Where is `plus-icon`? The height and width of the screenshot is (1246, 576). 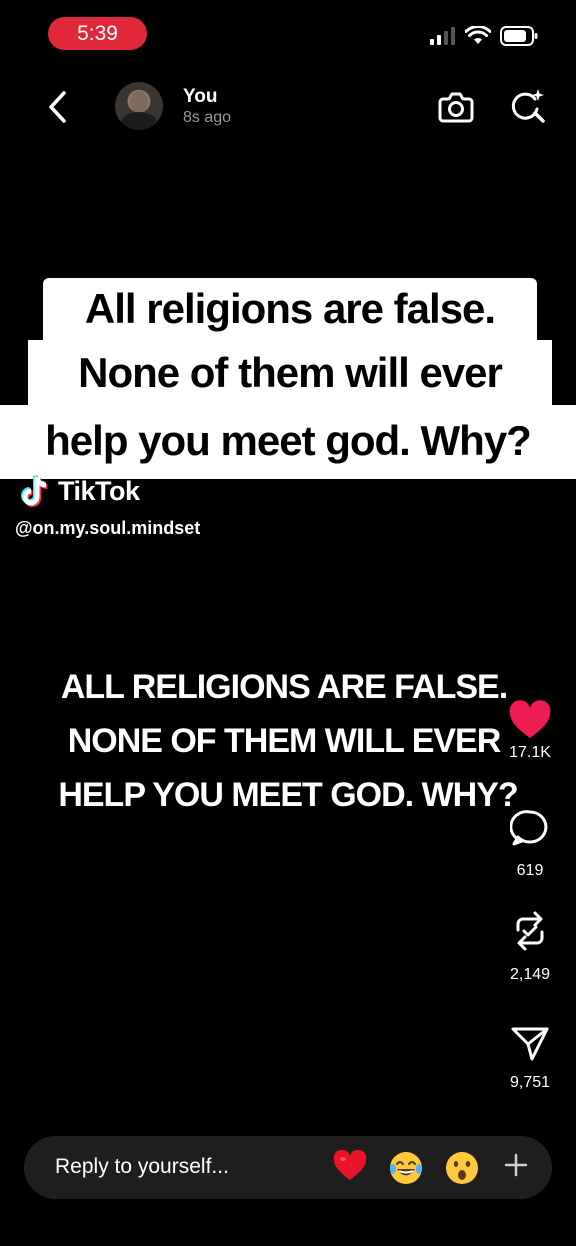
plus-icon is located at coordinates (516, 1165).